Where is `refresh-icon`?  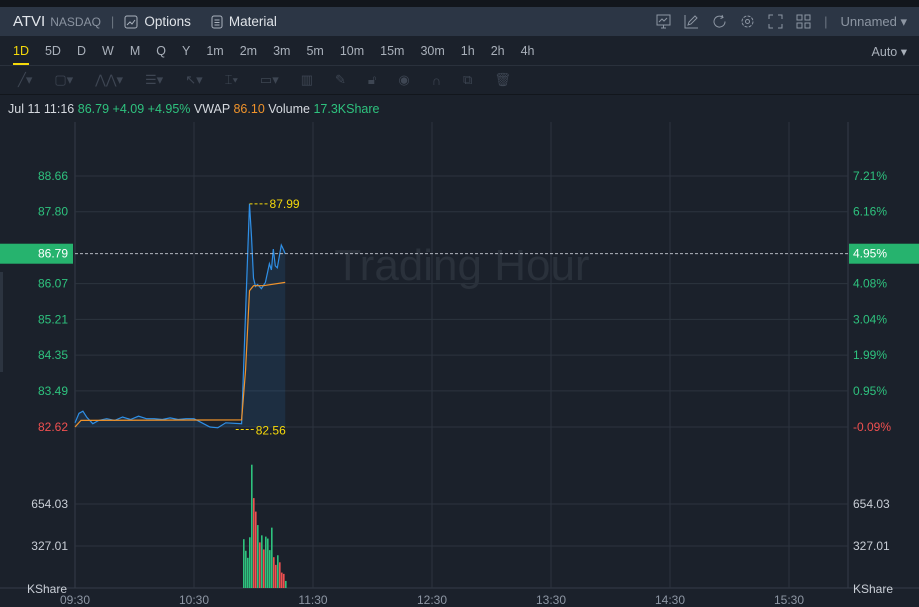 refresh-icon is located at coordinates (719, 21).